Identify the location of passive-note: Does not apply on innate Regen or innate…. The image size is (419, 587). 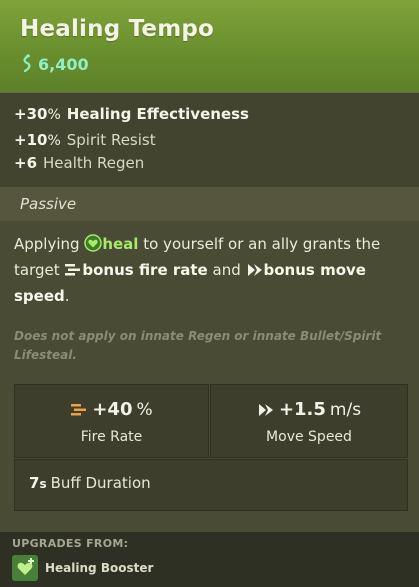
(198, 345).